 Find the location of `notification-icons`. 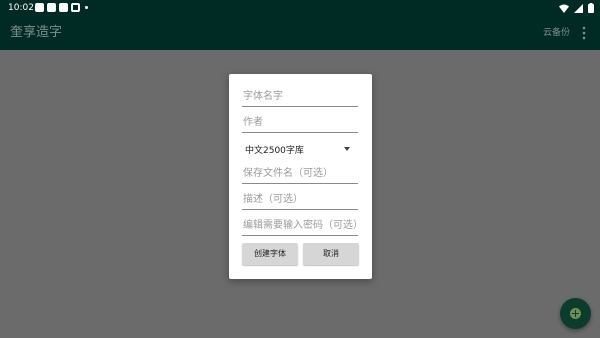

notification-icons is located at coordinates (61, 7).